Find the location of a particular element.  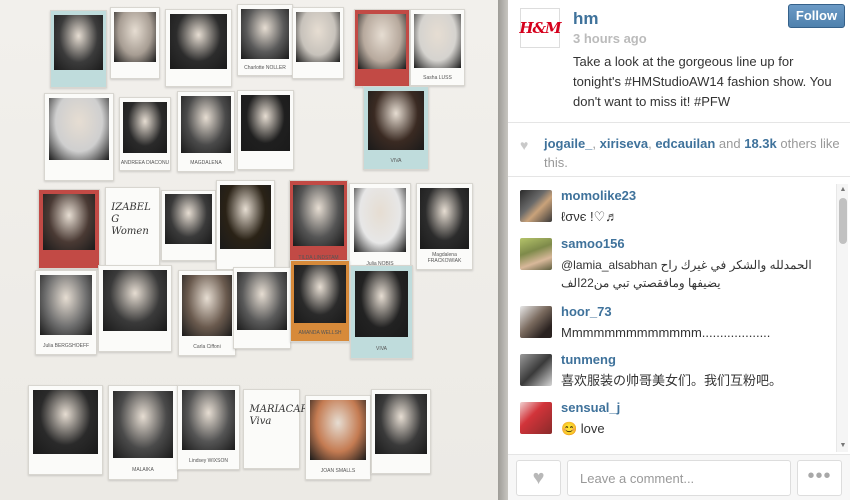

post-timestamp: 3 hours ago is located at coordinates (610, 38).